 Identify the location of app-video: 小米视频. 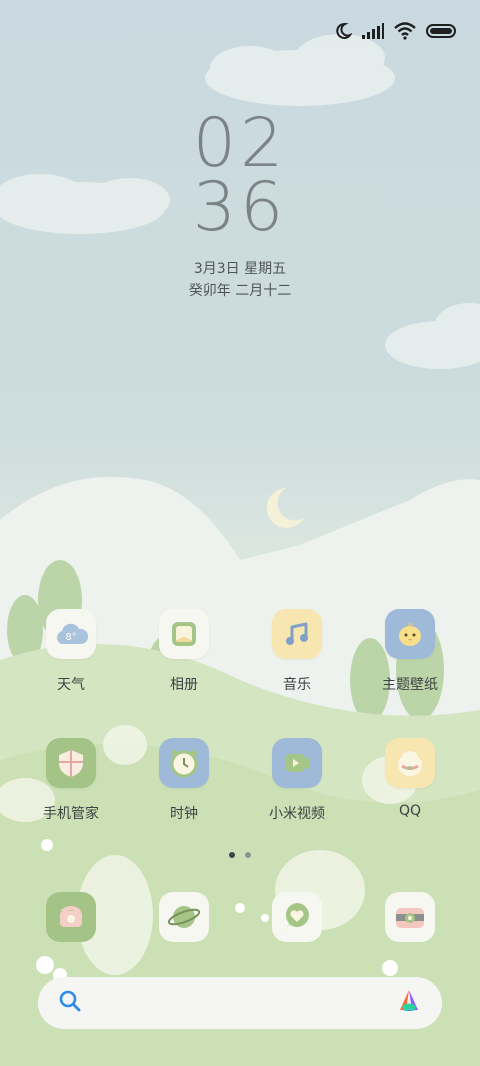
(297, 780).